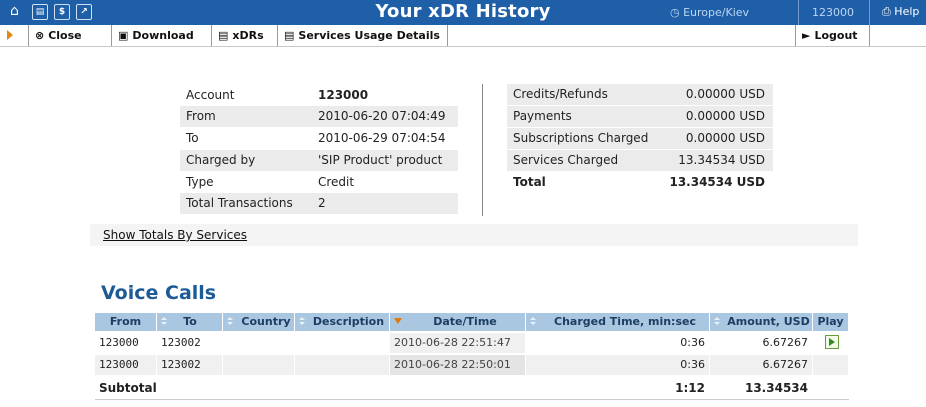 The width and height of the screenshot is (926, 407). Describe the element at coordinates (761, 388) in the screenshot. I see `subtotal-amount: 13.34534` at that location.